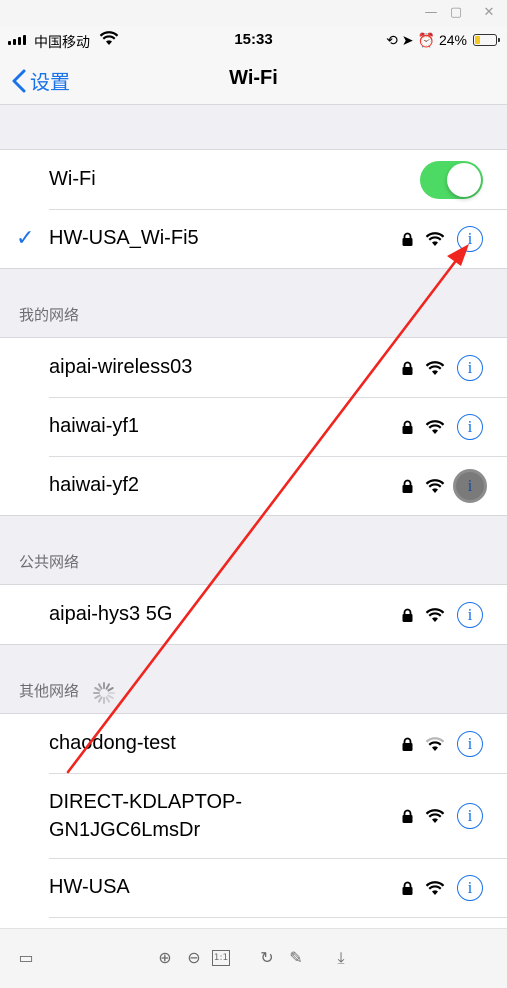 The height and width of the screenshot is (988, 507). What do you see at coordinates (253, 367) in the screenshot?
I see `network-row: aipai-wireless03 i` at bounding box center [253, 367].